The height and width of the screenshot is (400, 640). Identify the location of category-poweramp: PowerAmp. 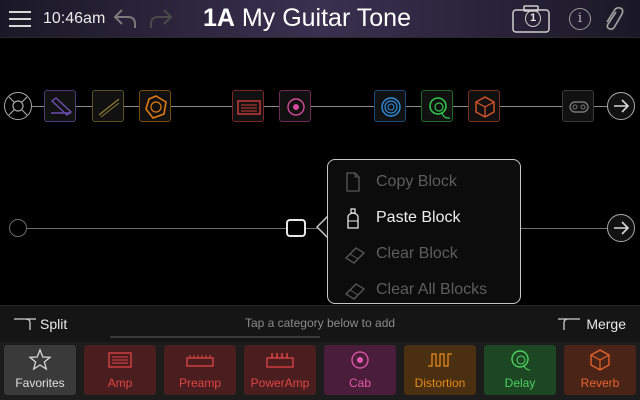
(280, 370).